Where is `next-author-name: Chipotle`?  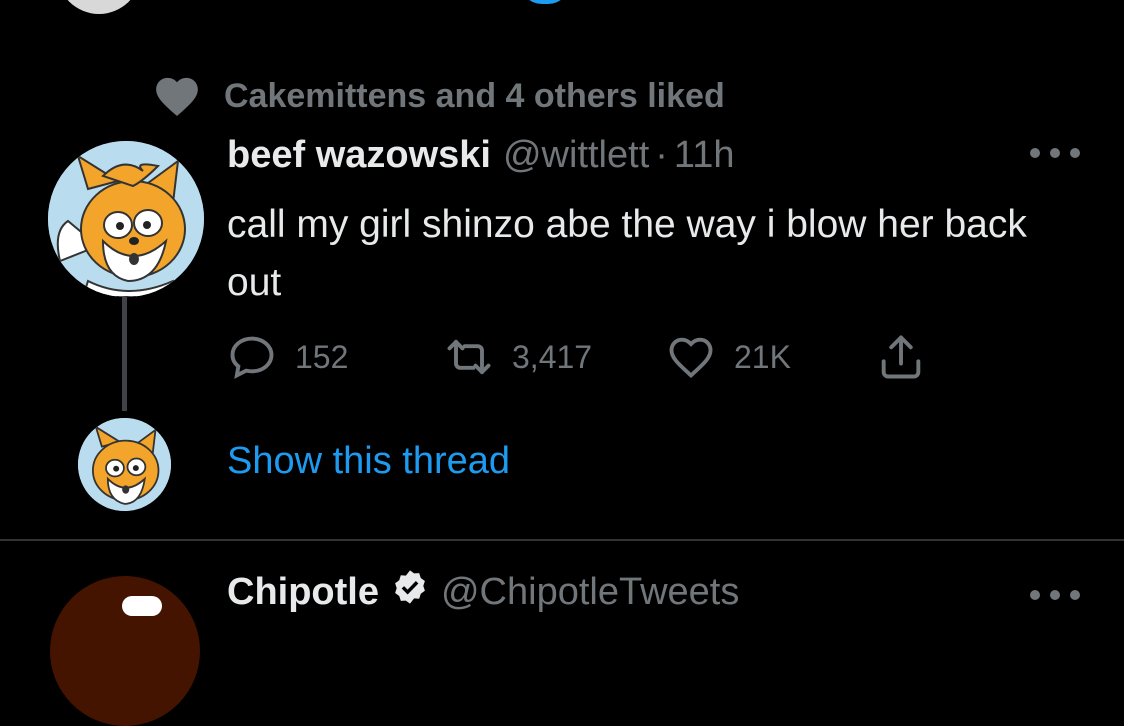
next-author-name: Chipotle is located at coordinates (303, 592).